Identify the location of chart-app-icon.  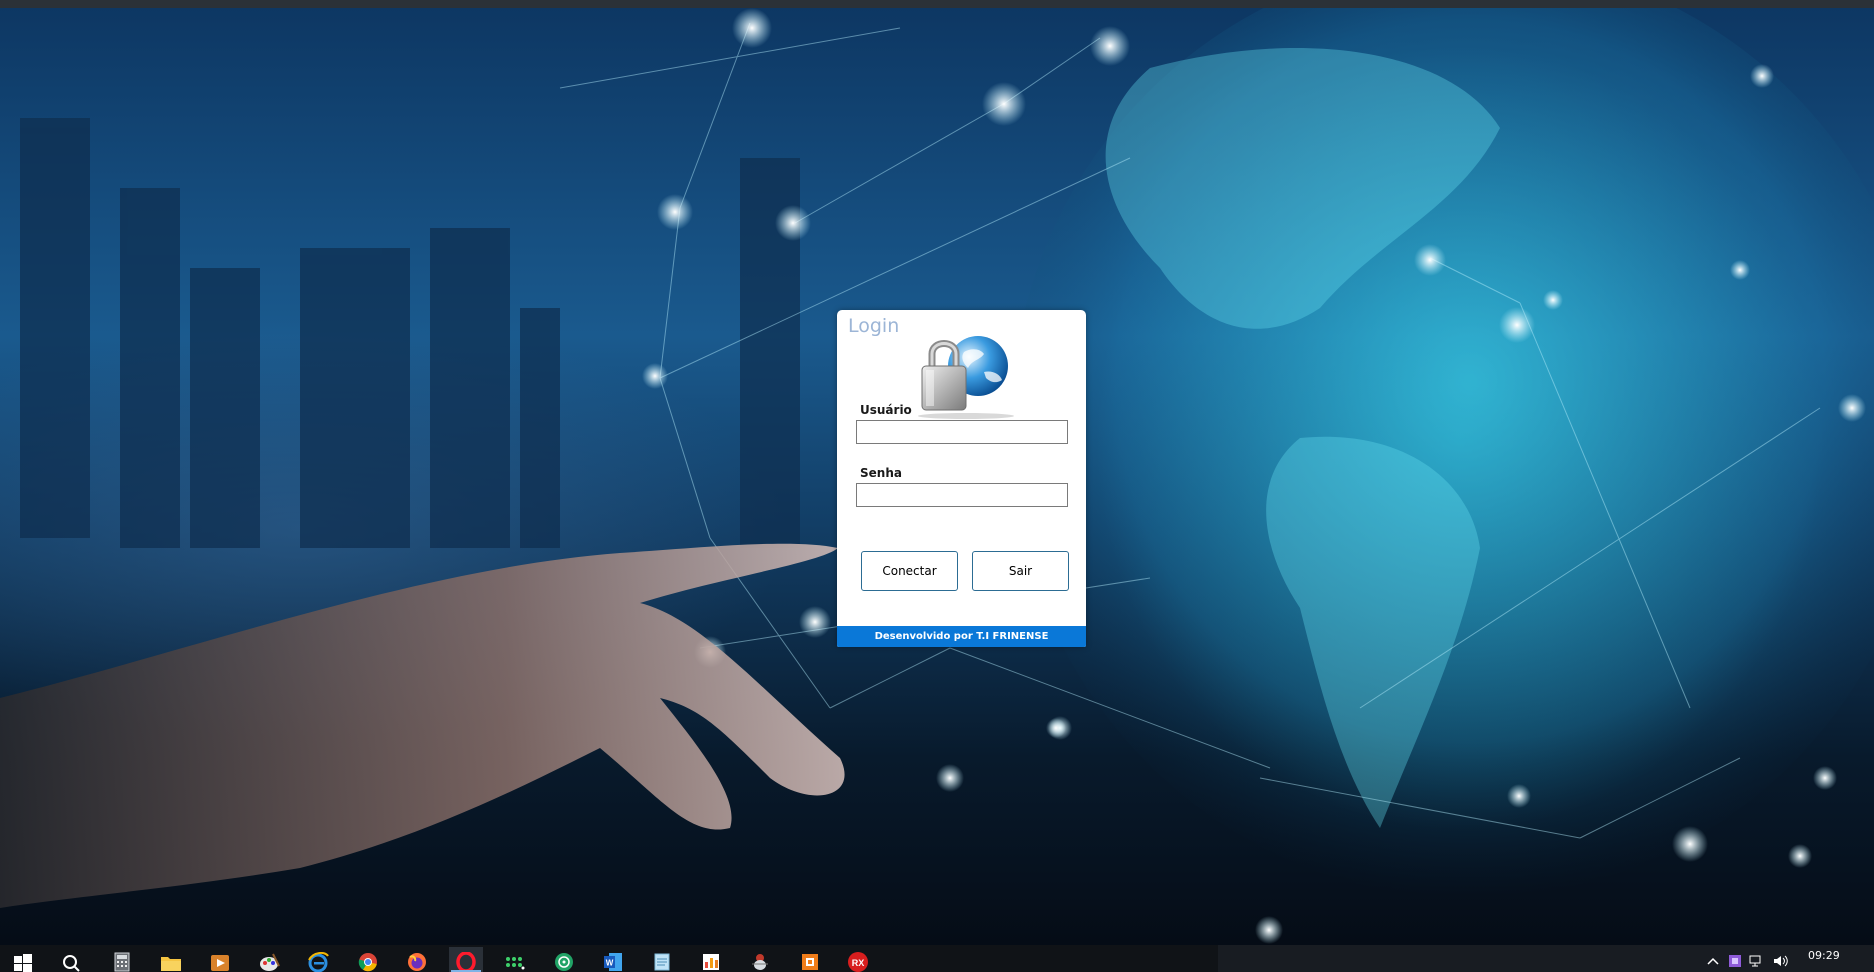
(711, 959).